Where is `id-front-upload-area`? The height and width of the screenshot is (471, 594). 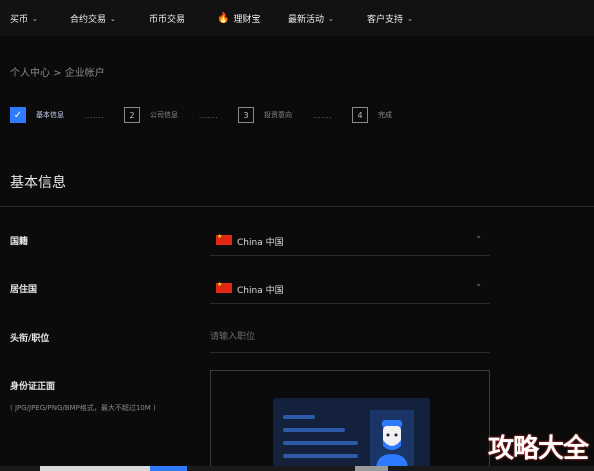 id-front-upload-area is located at coordinates (350, 420).